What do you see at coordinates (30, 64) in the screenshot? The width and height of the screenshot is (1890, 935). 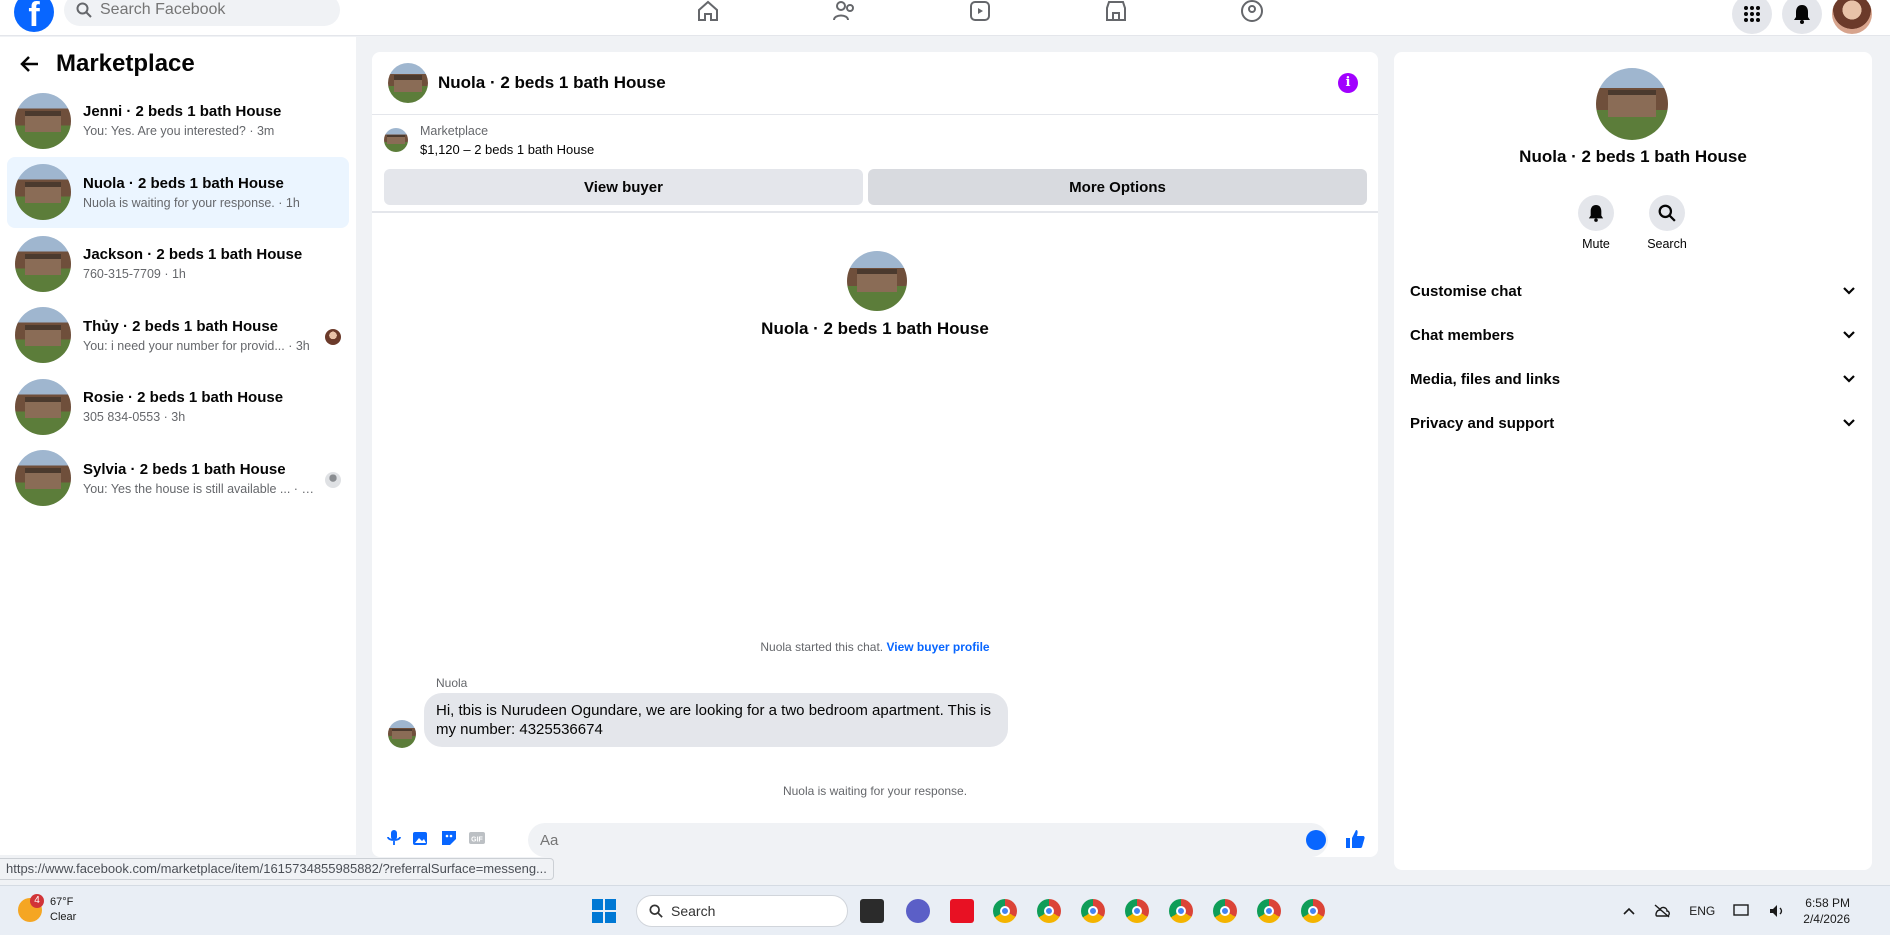 I see `back-arrow-icon` at bounding box center [30, 64].